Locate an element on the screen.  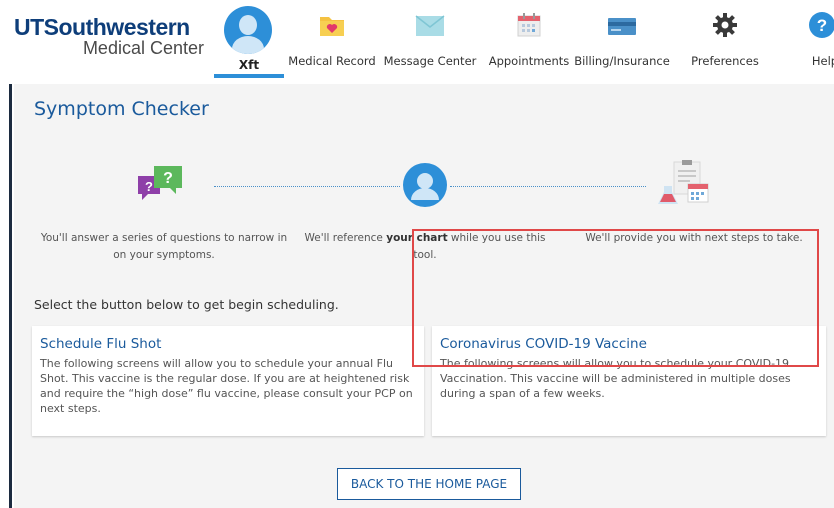
envelope-icon is located at coordinates (430, 27).